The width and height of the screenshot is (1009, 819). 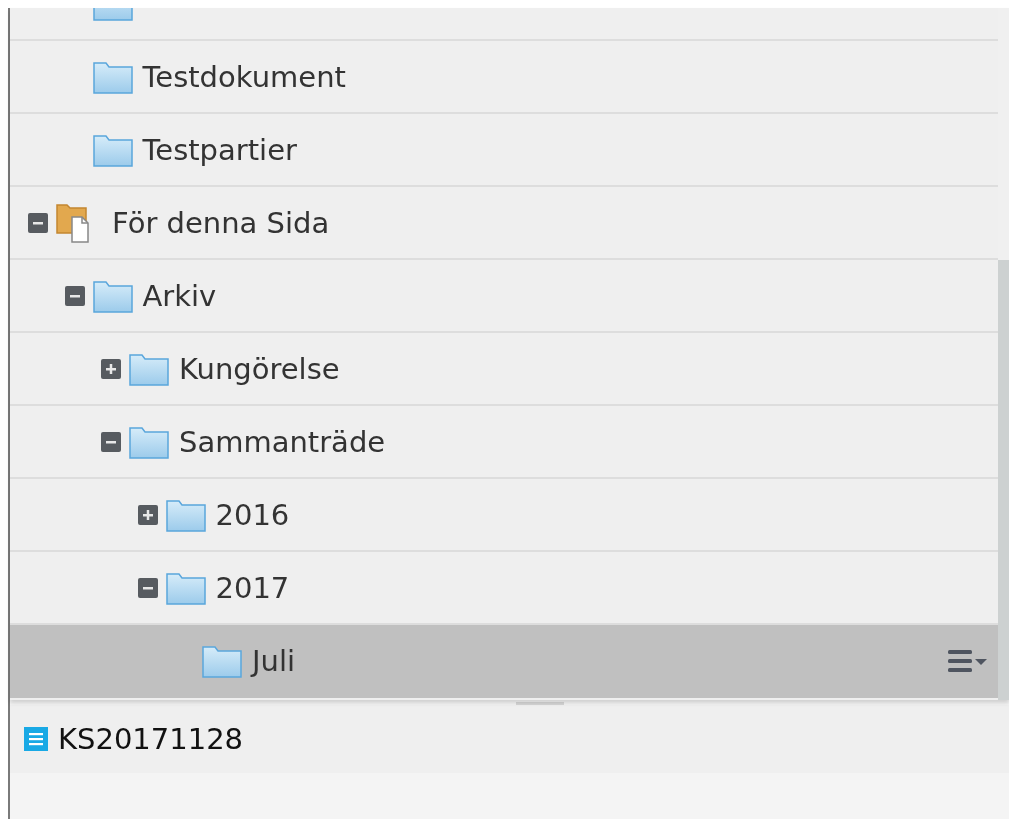 What do you see at coordinates (179, 295) in the screenshot?
I see `tree-item-label: Arkiv` at bounding box center [179, 295].